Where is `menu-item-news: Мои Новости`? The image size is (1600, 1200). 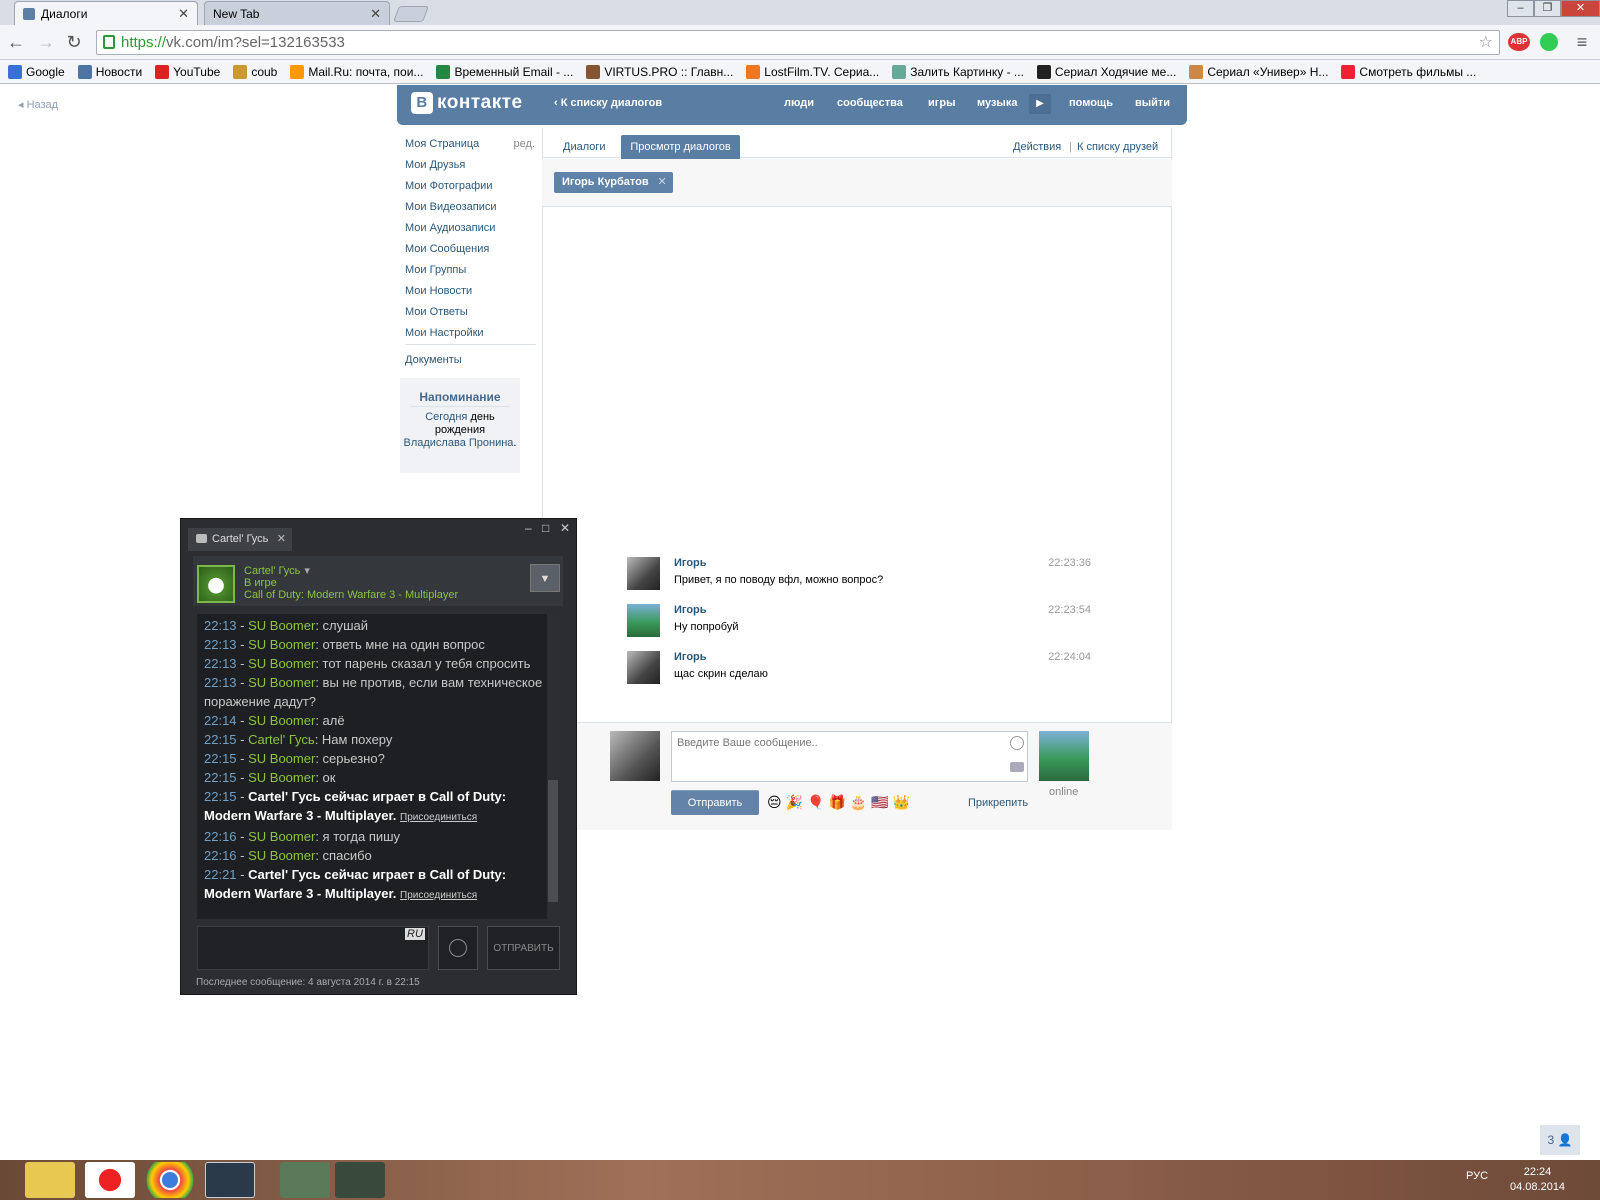
menu-item-news: Мои Новости is located at coordinates (470, 291).